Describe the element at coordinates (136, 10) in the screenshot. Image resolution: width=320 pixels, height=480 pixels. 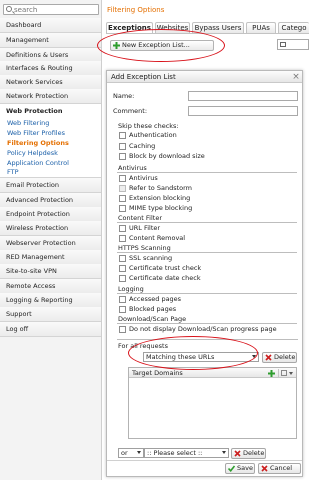
I see `breadcrumb: Filtering Options` at that location.